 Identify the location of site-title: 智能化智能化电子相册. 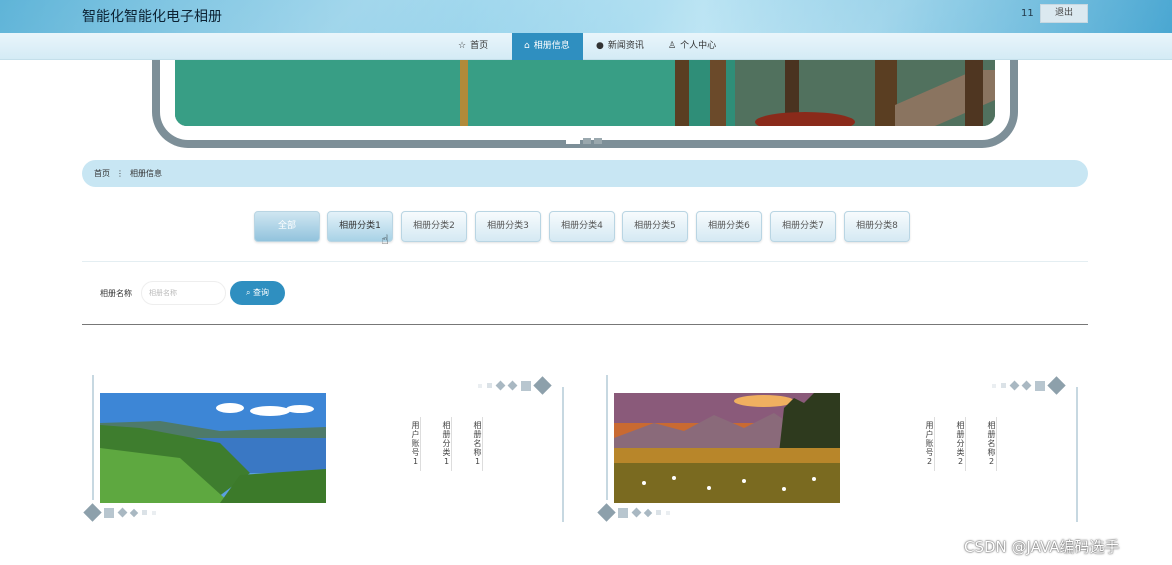
(152, 17).